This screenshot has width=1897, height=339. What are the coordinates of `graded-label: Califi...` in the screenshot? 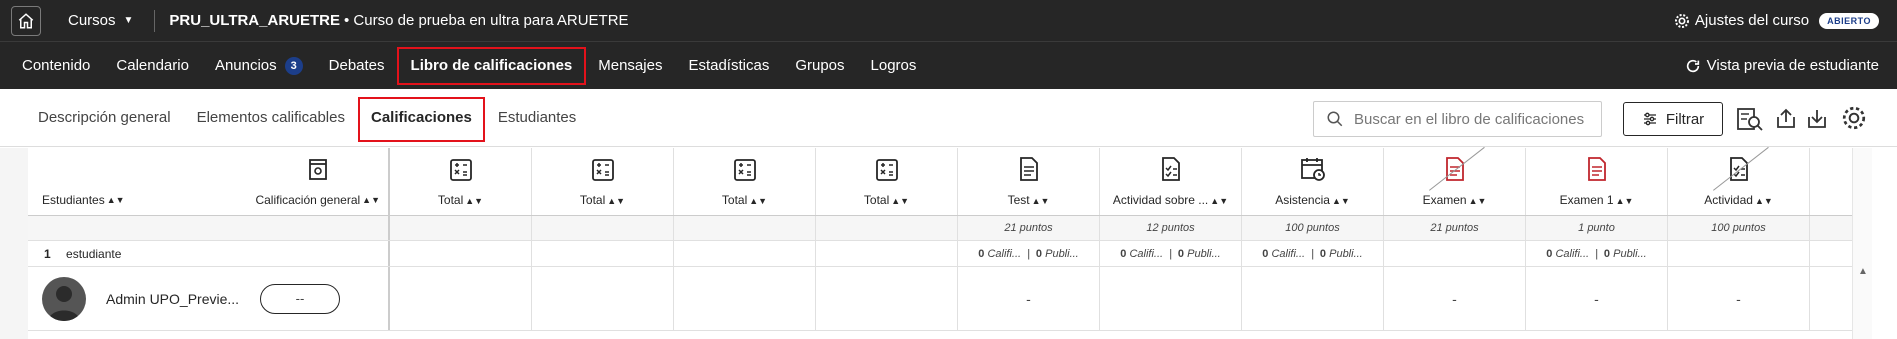 It's located at (1004, 253).